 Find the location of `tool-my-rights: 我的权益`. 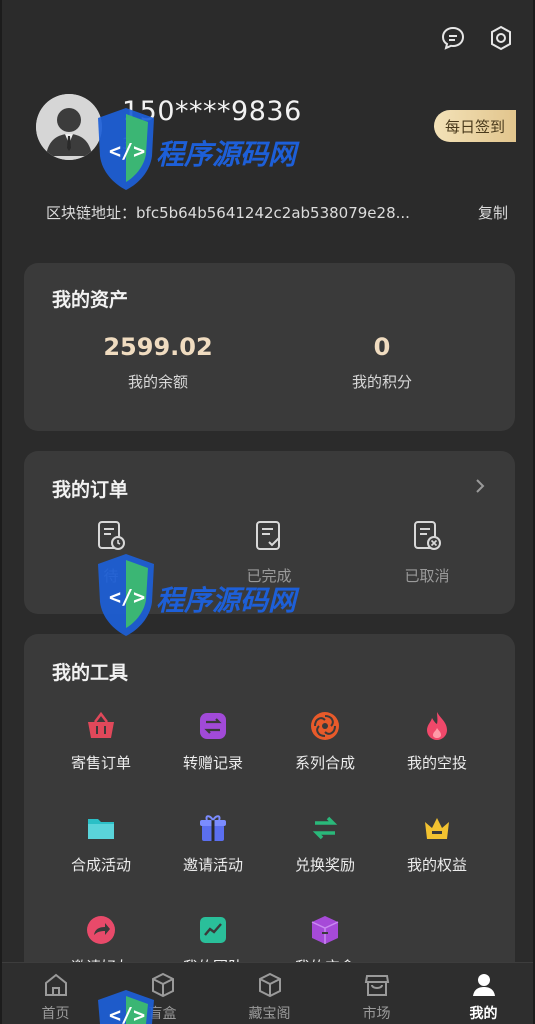

tool-my-rights: 我的权益 is located at coordinates (437, 843).